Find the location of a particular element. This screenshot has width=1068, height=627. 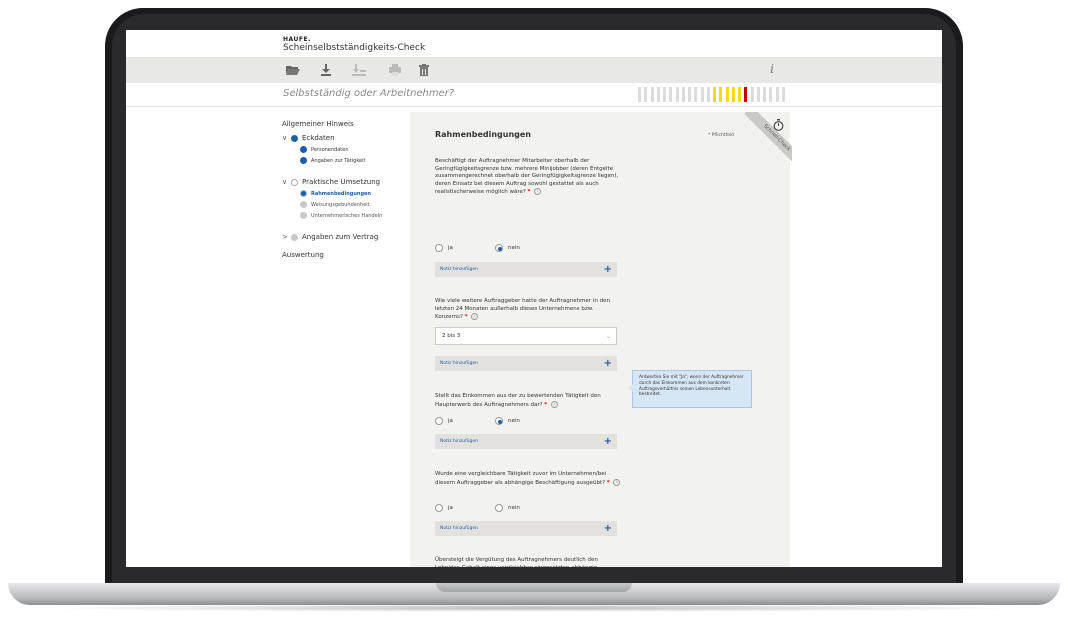

sidebar-group-vertrag: > Angaben zum Vertrag is located at coordinates (342, 237).